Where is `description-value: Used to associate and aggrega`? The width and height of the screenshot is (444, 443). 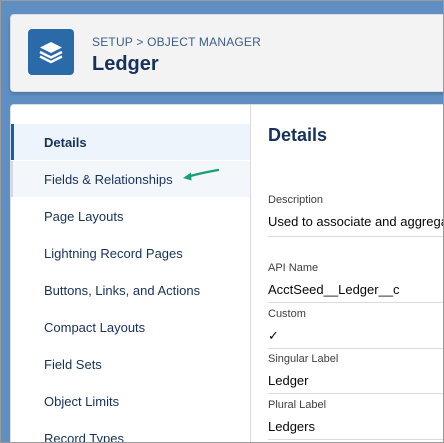
description-value: Used to associate and aggrega is located at coordinates (356, 221).